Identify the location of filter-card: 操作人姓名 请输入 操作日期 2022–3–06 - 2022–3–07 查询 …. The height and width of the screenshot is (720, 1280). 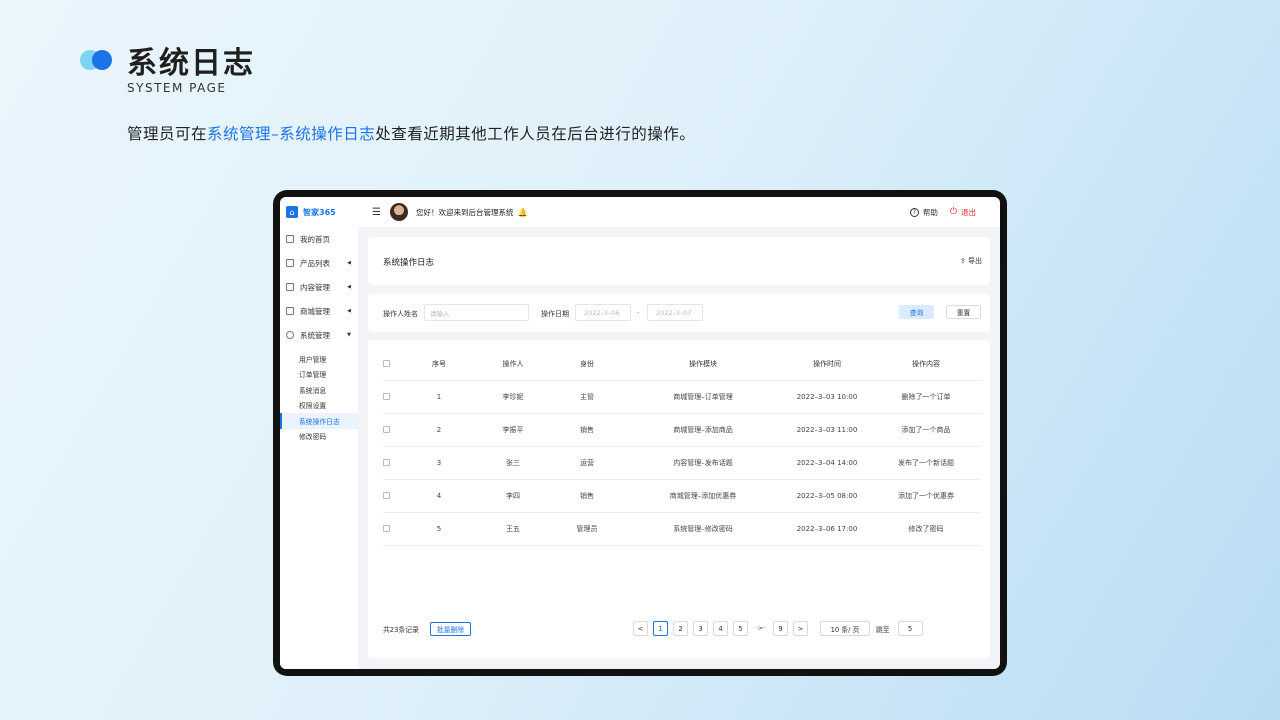
(679, 313).